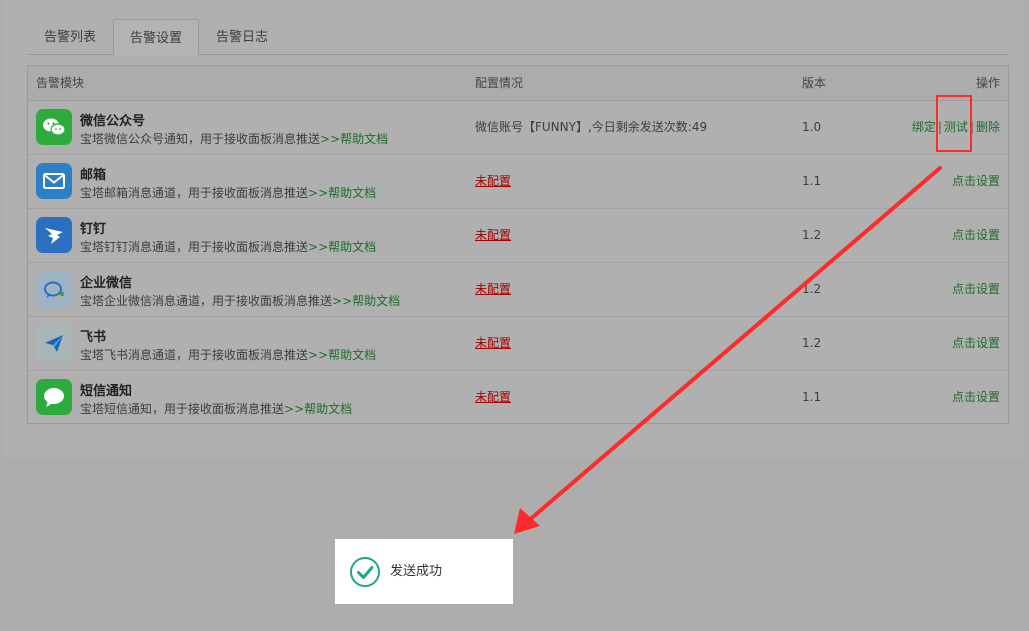  Describe the element at coordinates (988, 127) in the screenshot. I see `delete-button: 删除` at that location.